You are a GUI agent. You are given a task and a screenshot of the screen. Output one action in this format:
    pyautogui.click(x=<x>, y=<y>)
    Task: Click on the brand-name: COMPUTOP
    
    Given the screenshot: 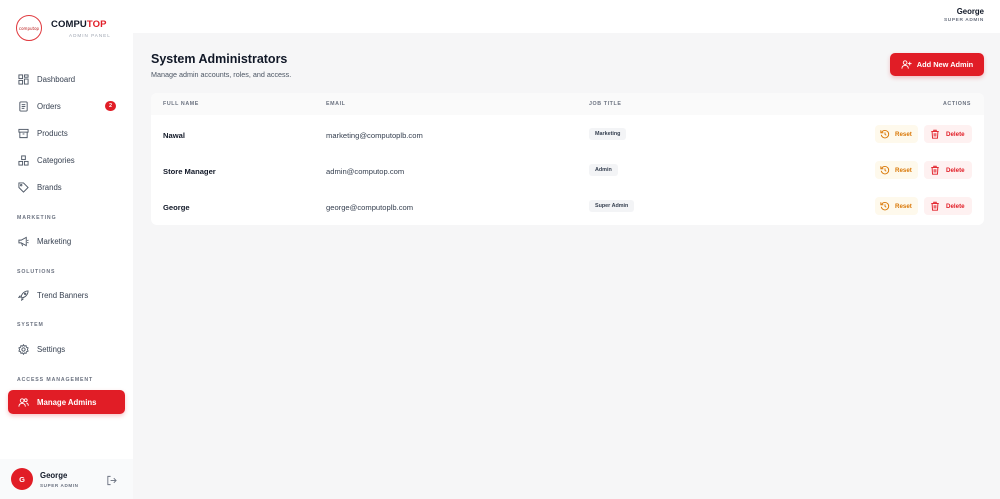 What is the action you would take?
    pyautogui.click(x=81, y=24)
    